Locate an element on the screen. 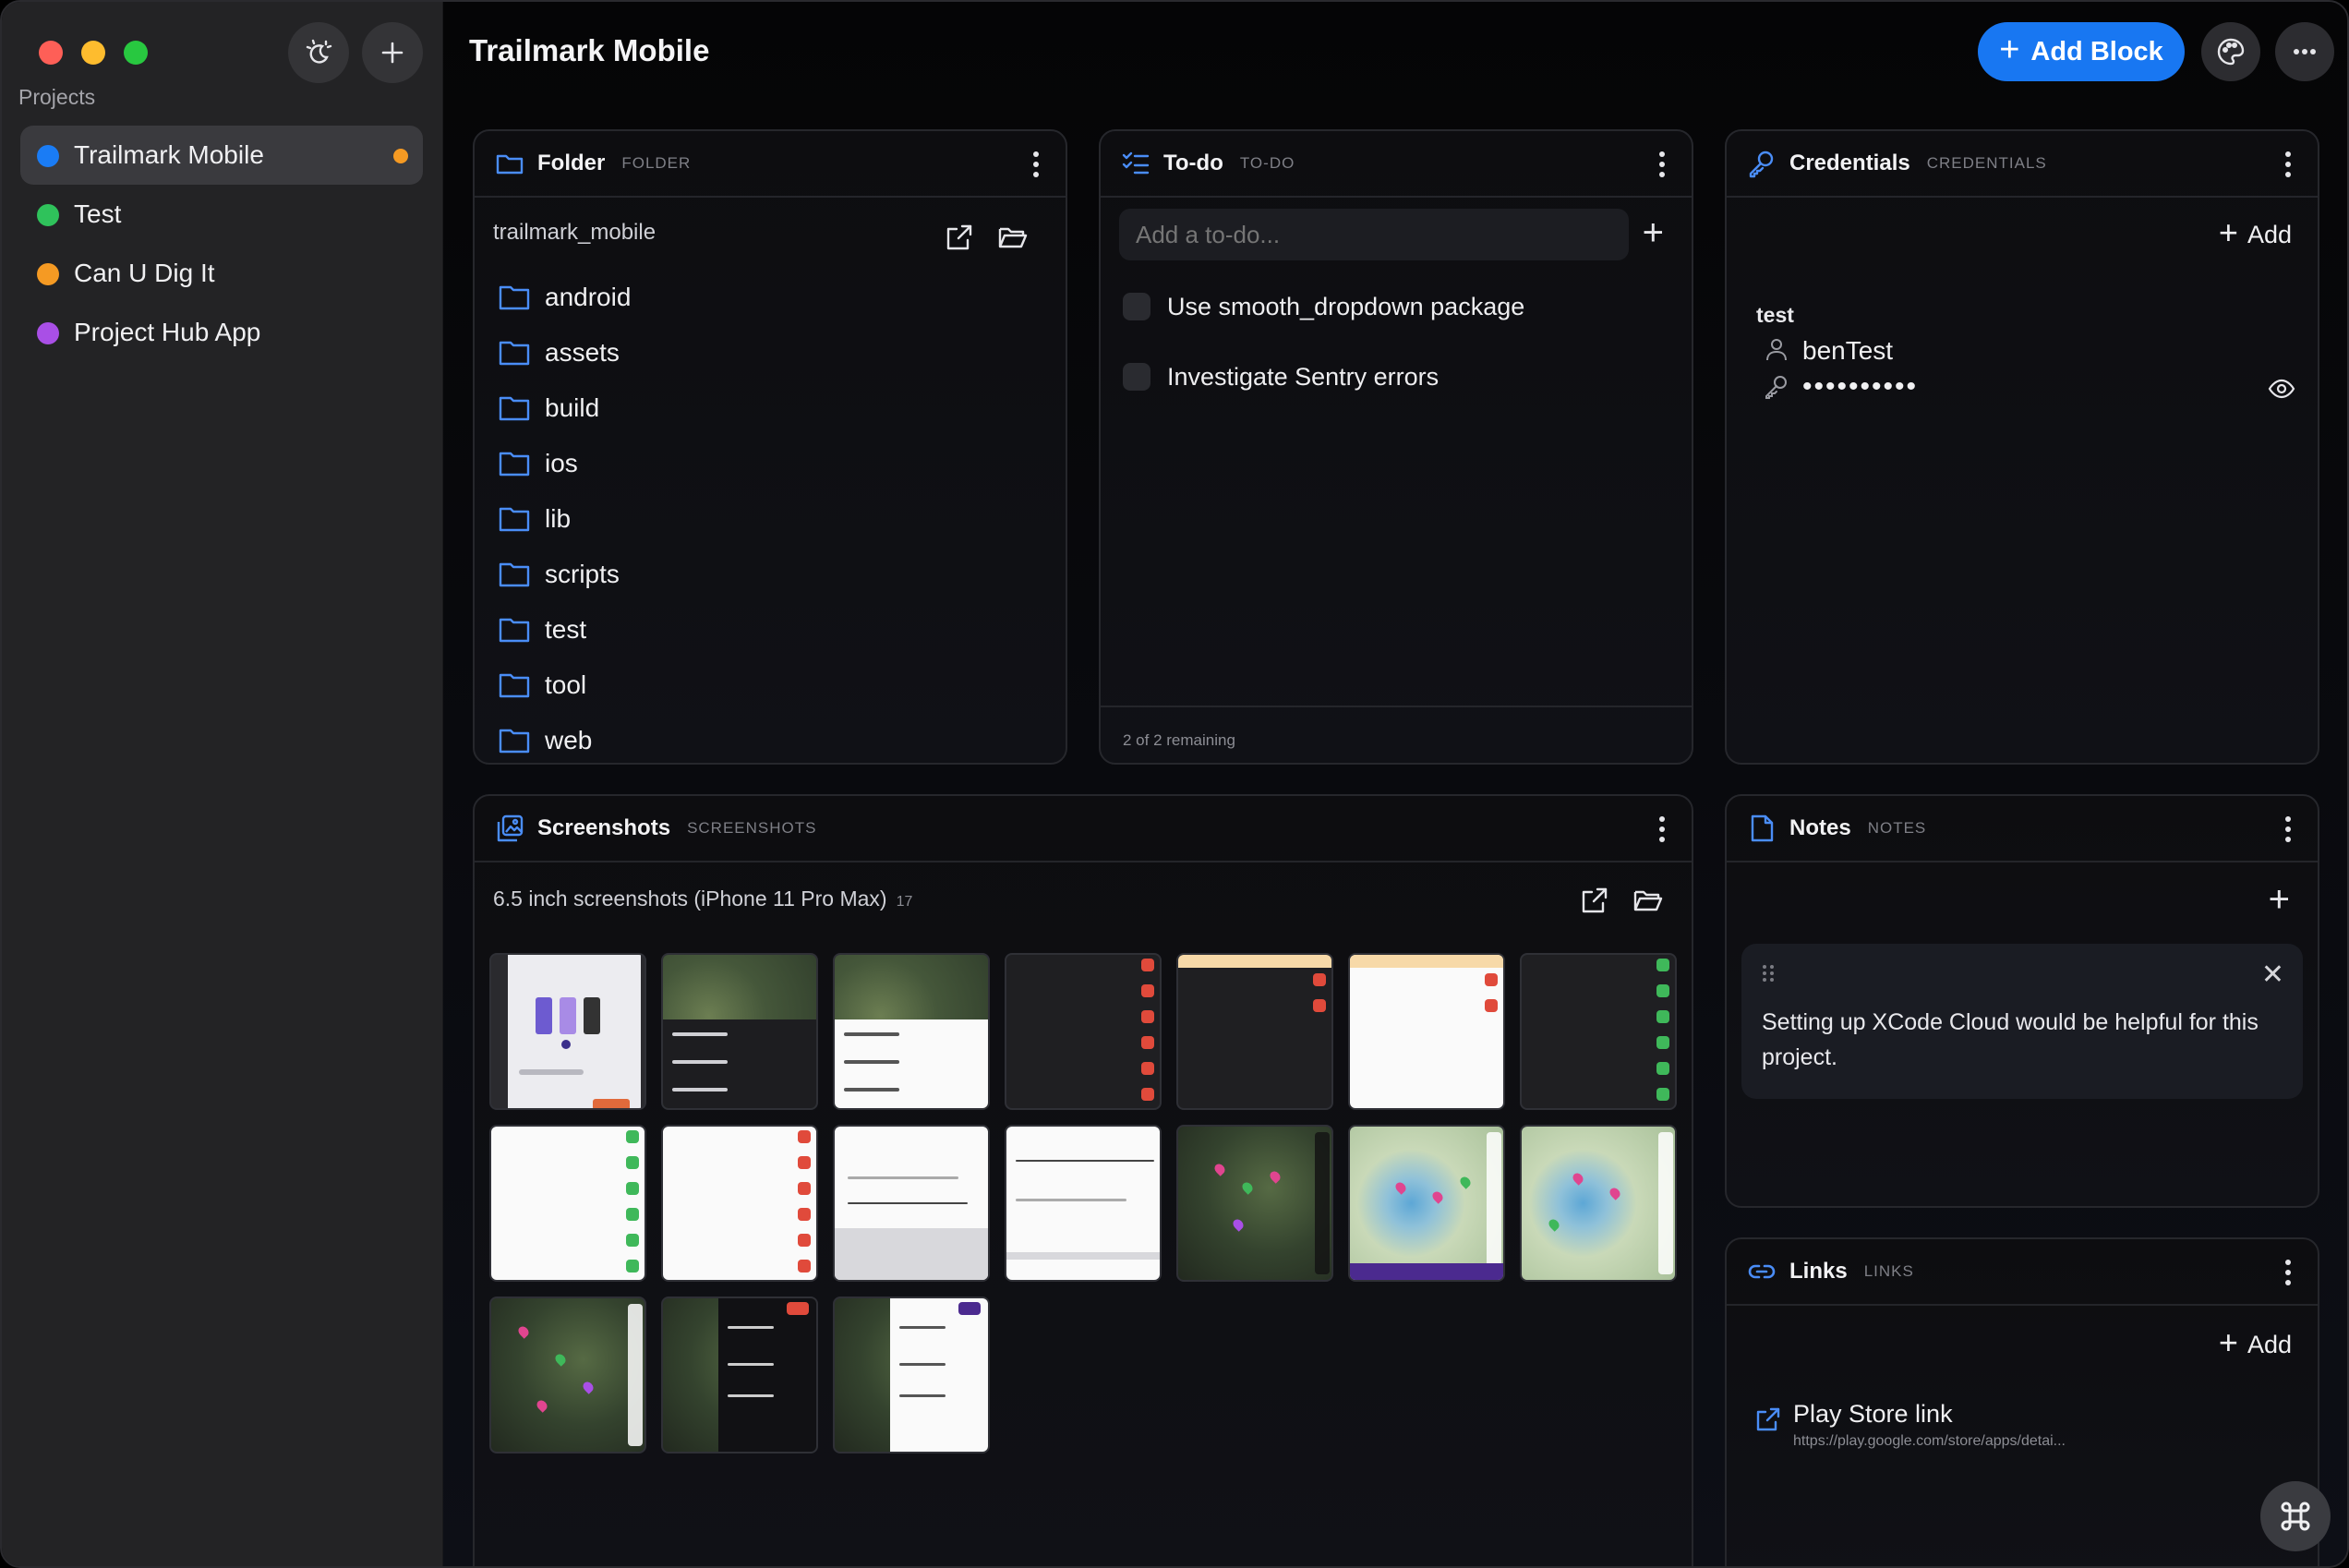 This screenshot has width=2349, height=1568. add-block-button: + Add Block is located at coordinates (2081, 51).